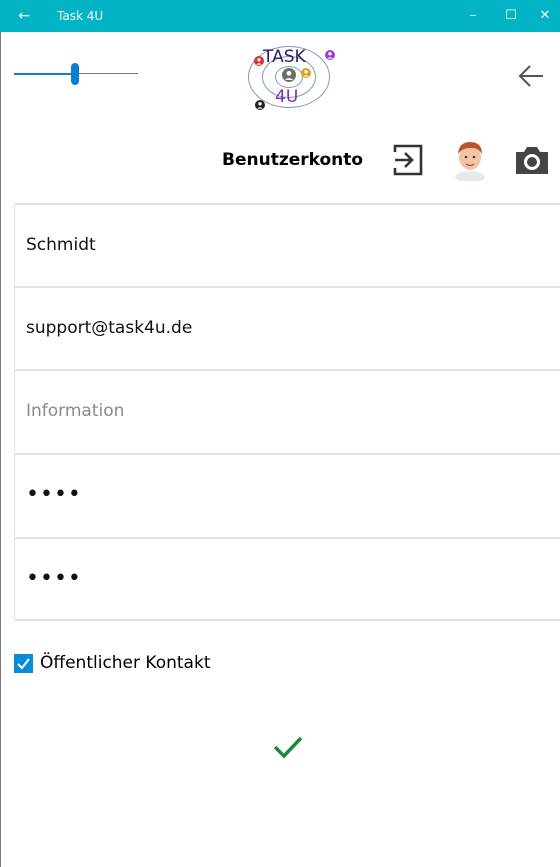 This screenshot has height=867, width=560. I want to click on app-logo: TASK 4U, so click(290, 78).